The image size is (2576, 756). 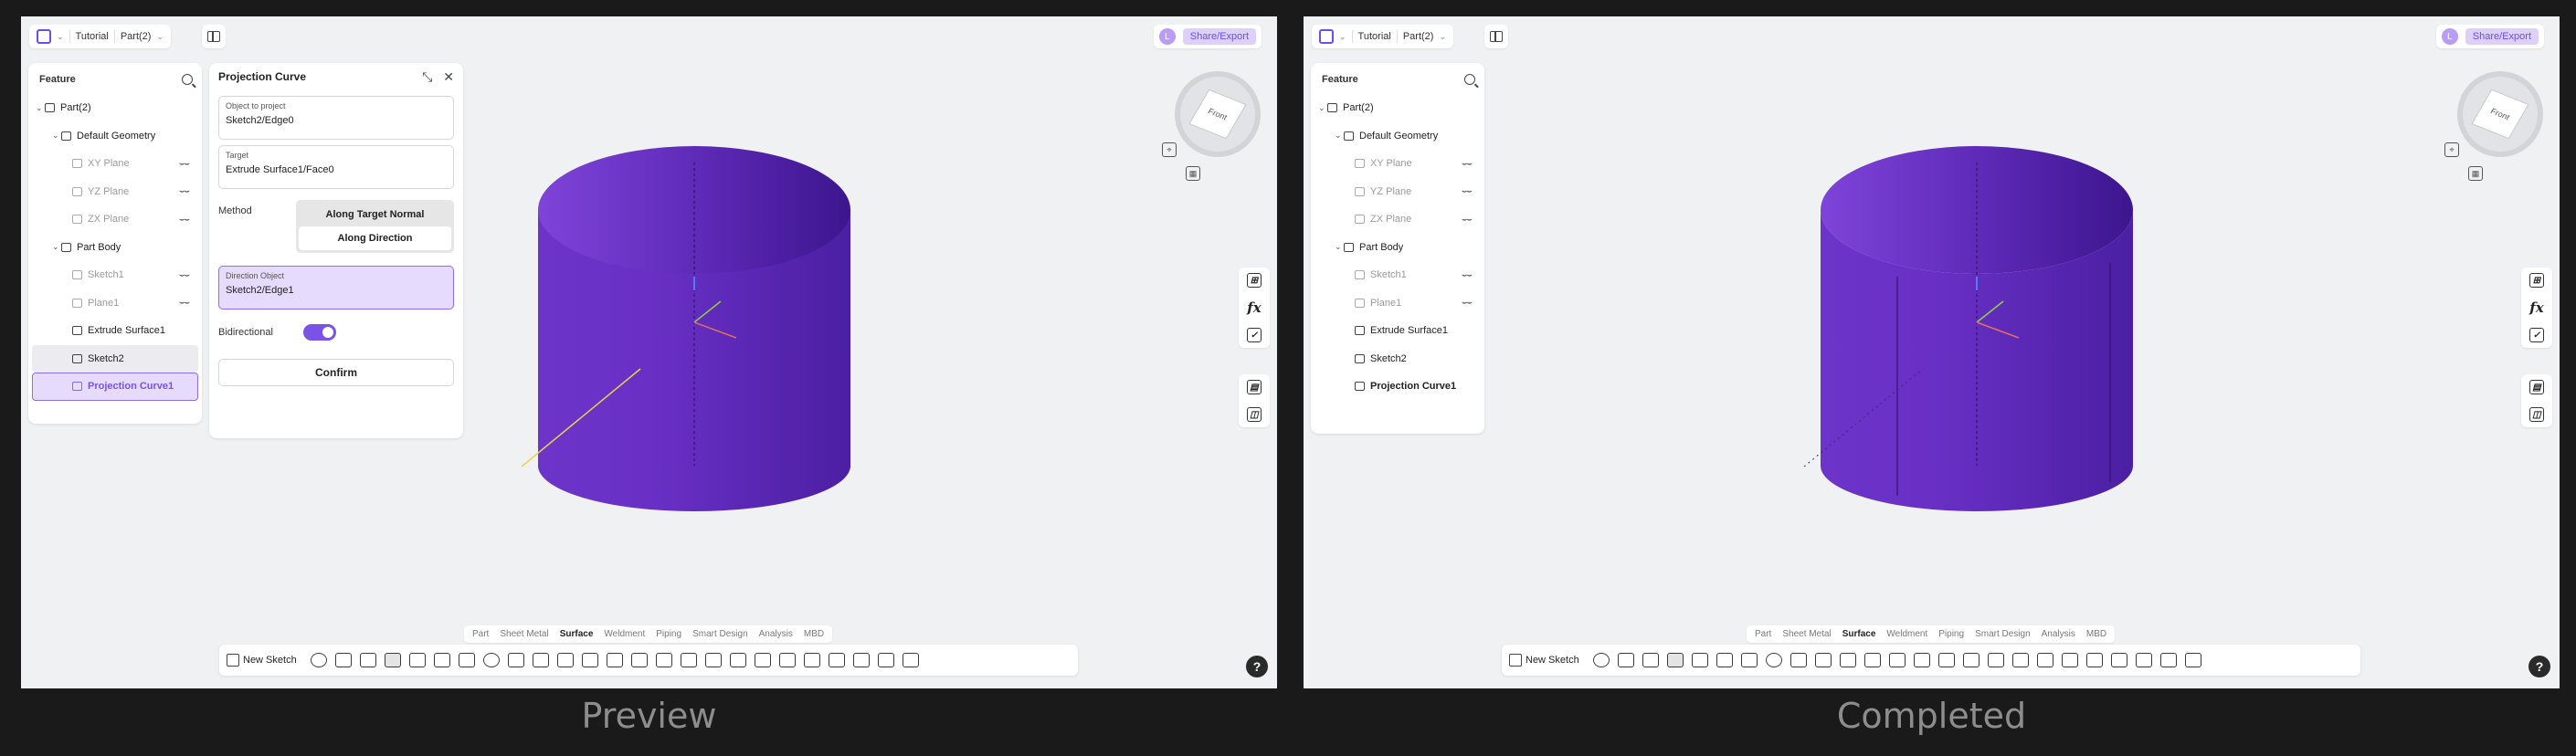 What do you see at coordinates (1547, 660) in the screenshot?
I see `new-sketch-button: New Sketch` at bounding box center [1547, 660].